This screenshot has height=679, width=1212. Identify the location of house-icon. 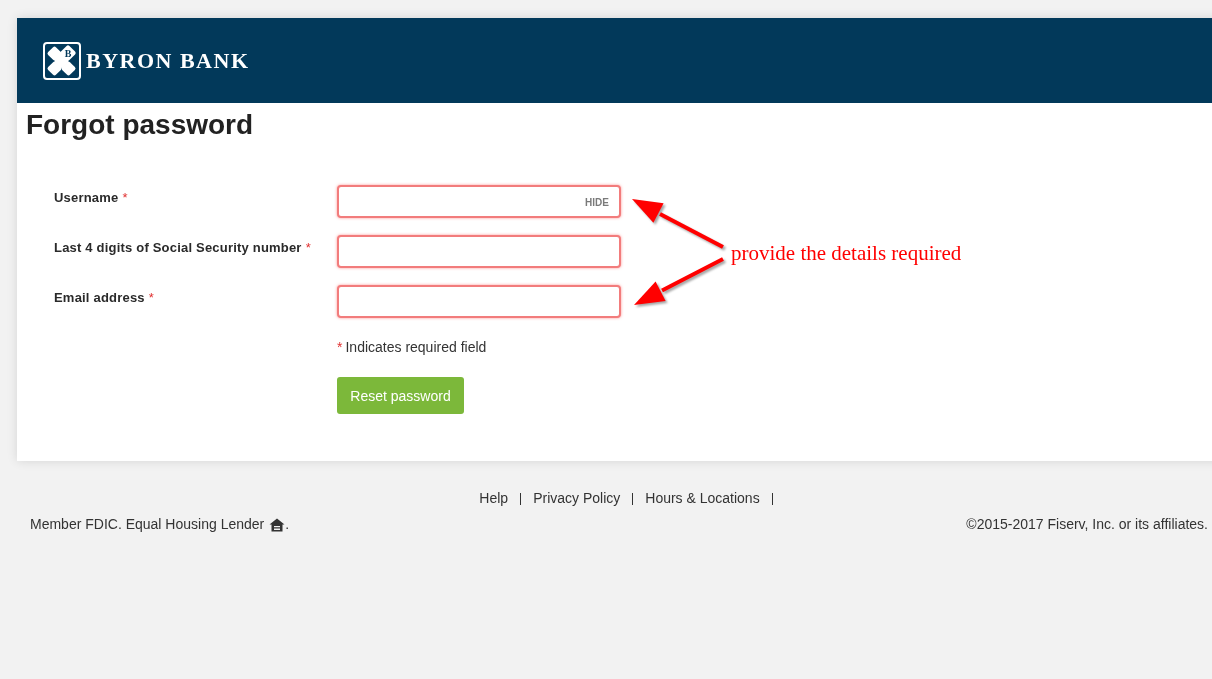
(277, 524).